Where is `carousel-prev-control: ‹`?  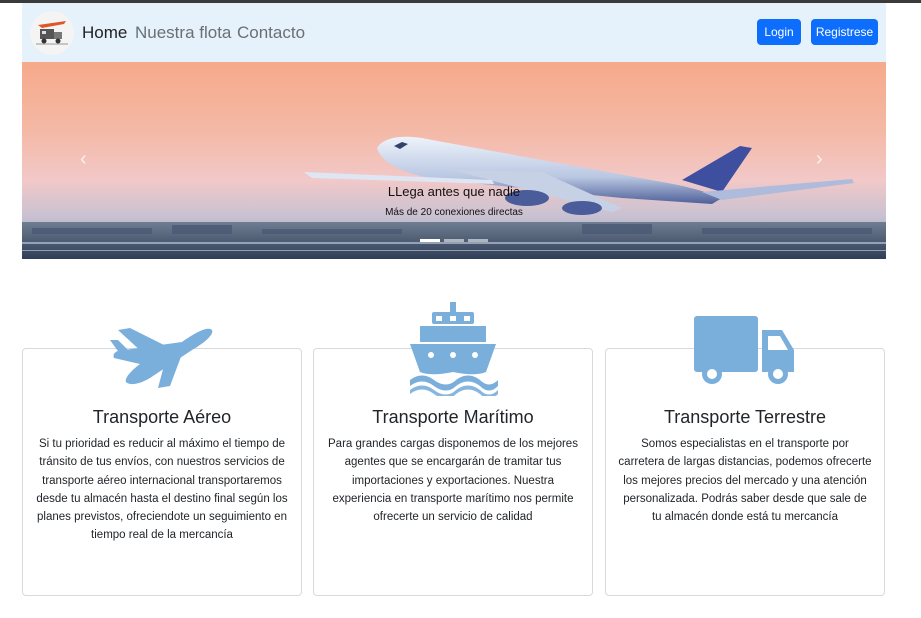
carousel-prev-control: ‹ is located at coordinates (83, 159).